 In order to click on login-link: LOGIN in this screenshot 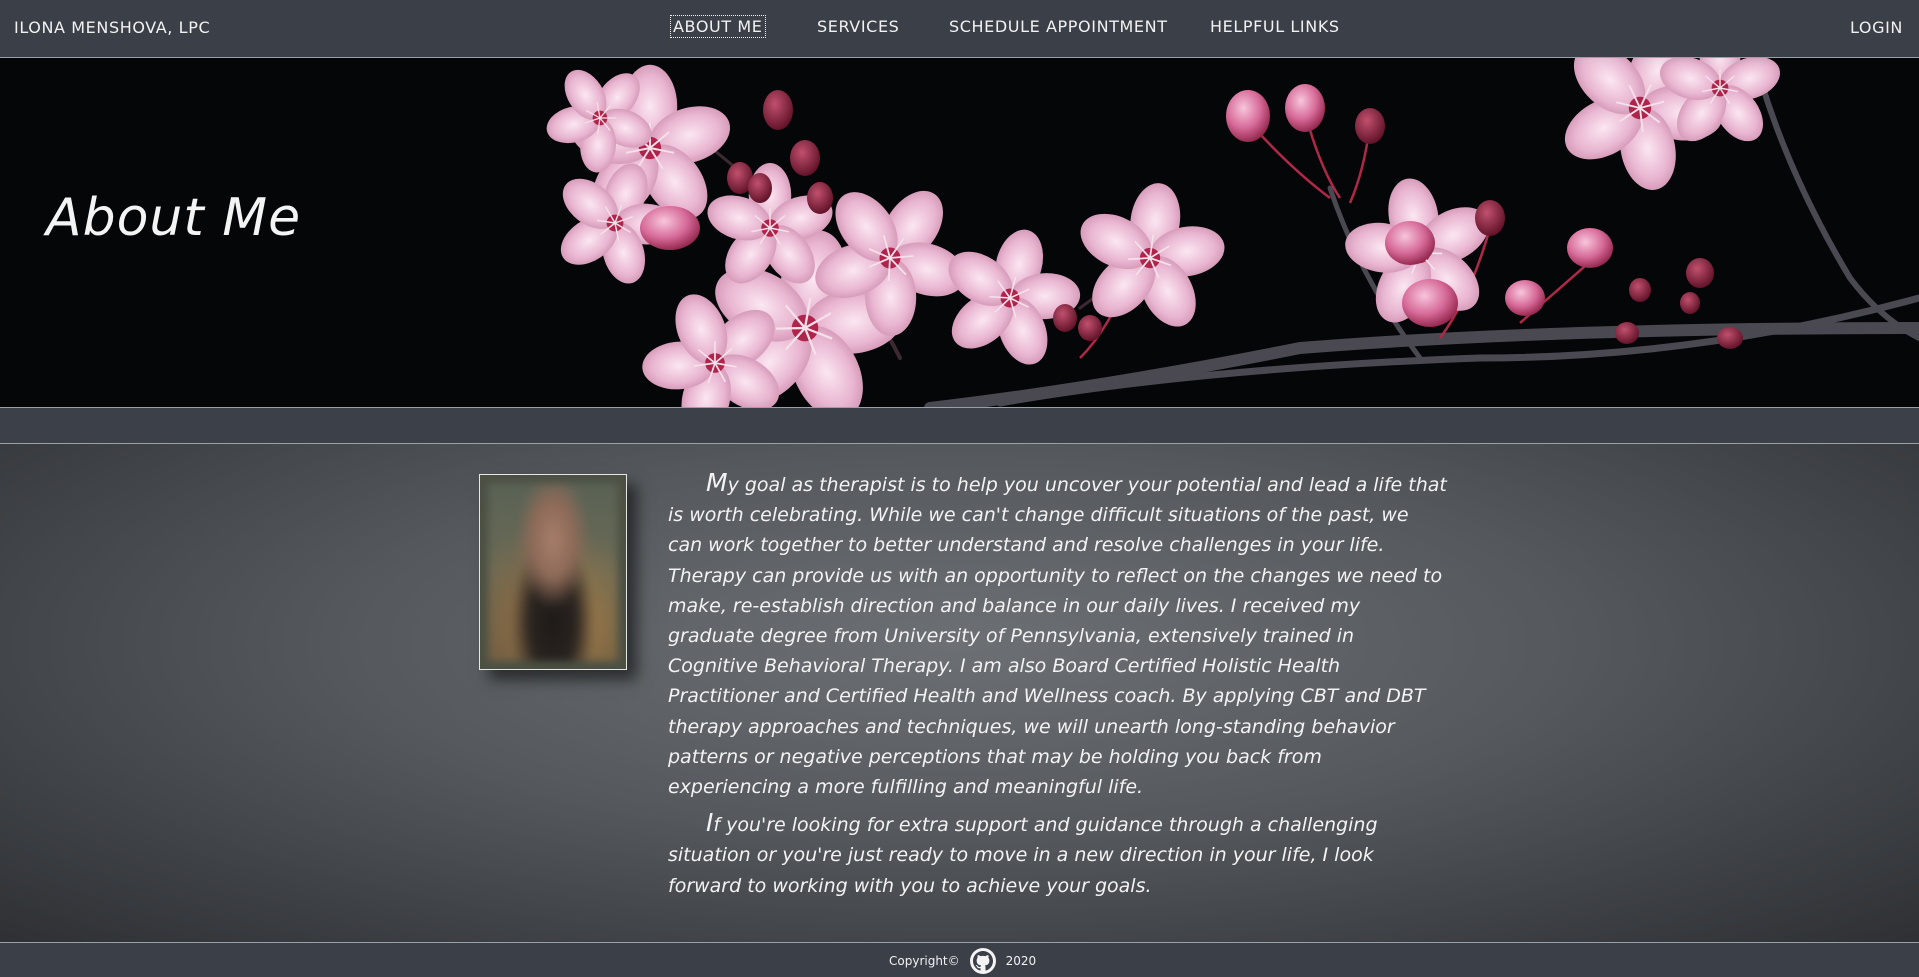, I will do `click(1876, 27)`.